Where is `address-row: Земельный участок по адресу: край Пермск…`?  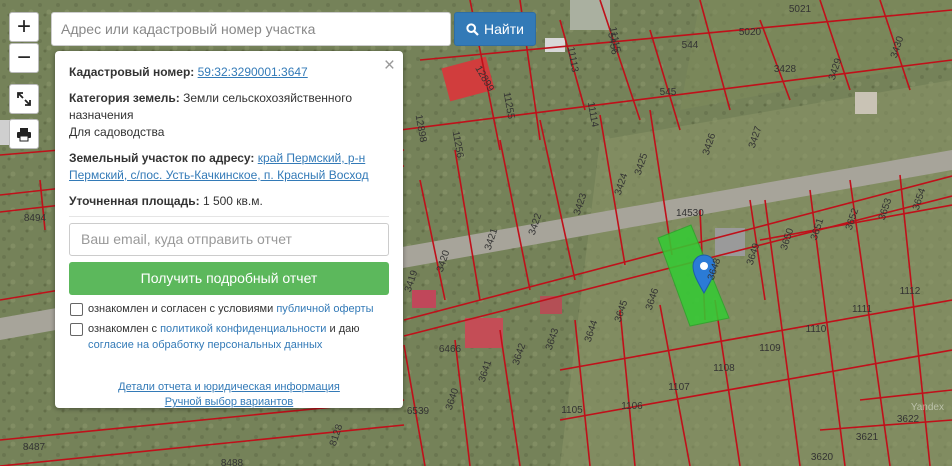 address-row: Земельный участок по адресу: край Пермск… is located at coordinates (229, 167).